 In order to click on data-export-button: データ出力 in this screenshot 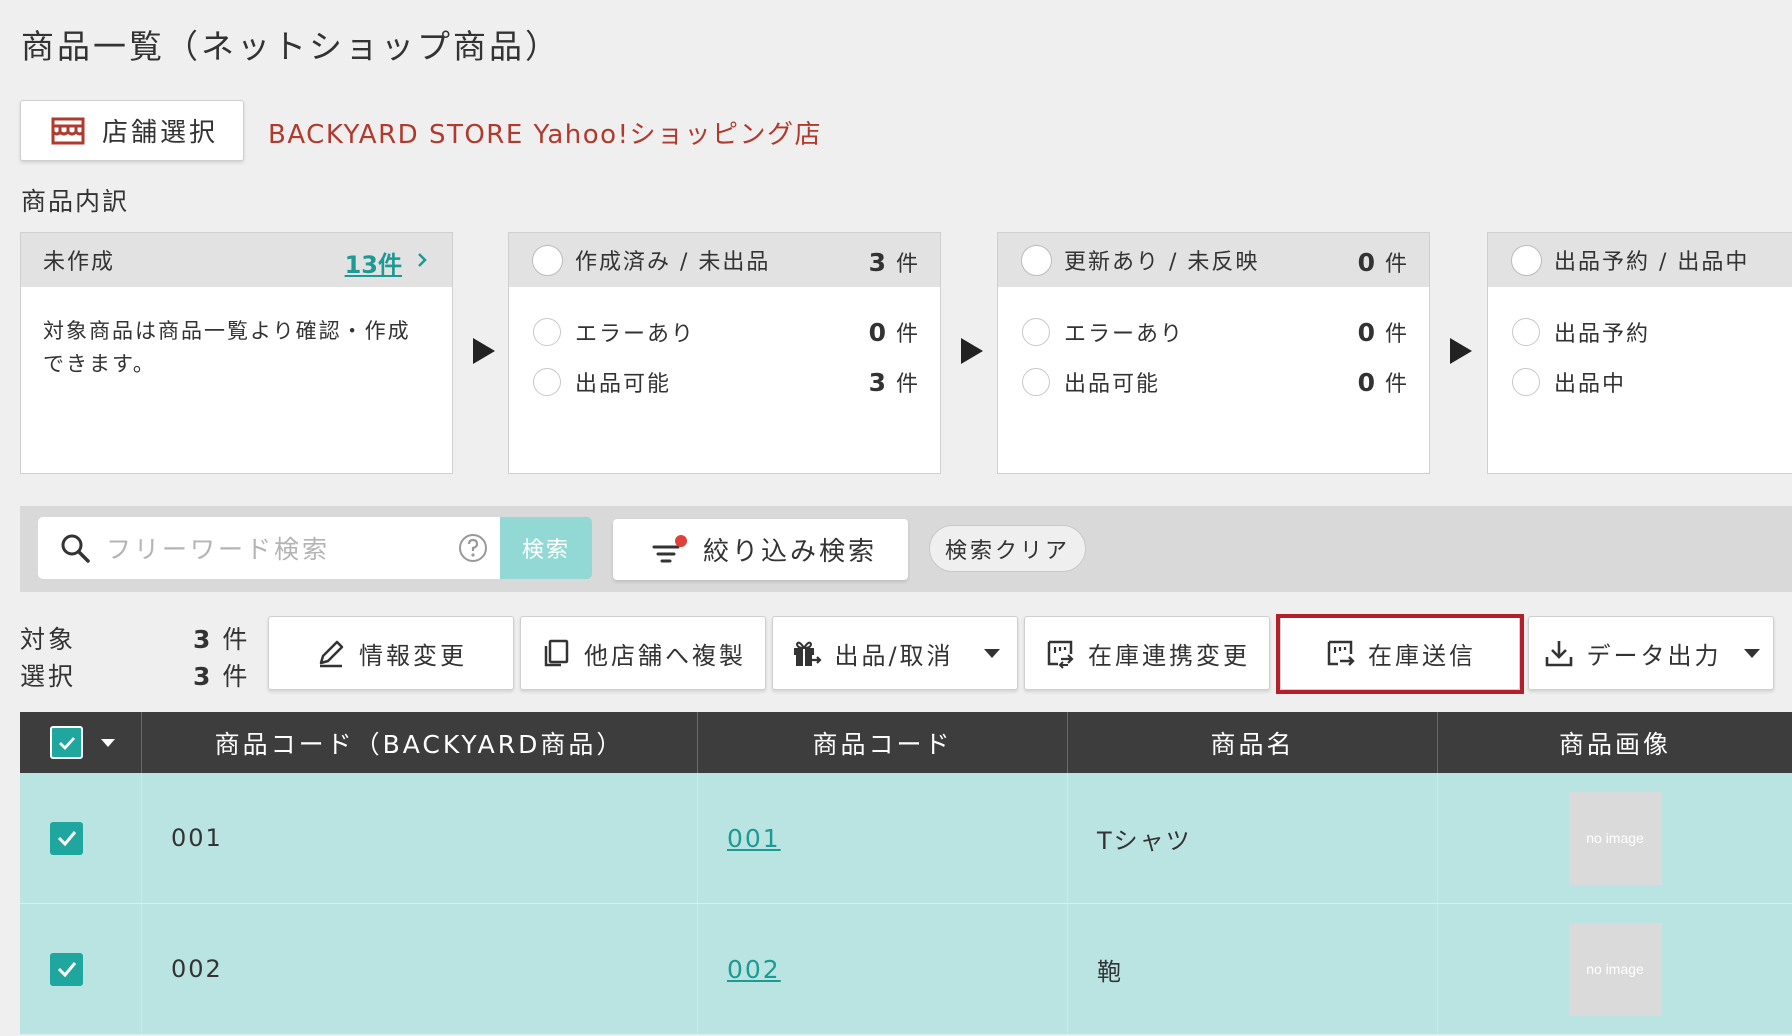, I will do `click(1651, 653)`.